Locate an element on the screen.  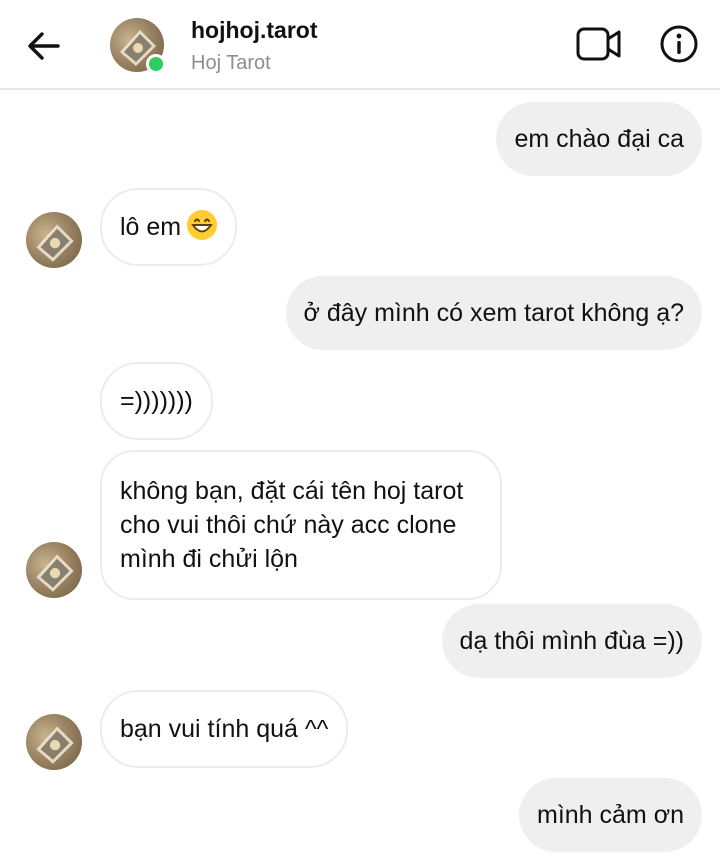
incoming-message: bạn vui tính quá ^^ is located at coordinates (224, 729).